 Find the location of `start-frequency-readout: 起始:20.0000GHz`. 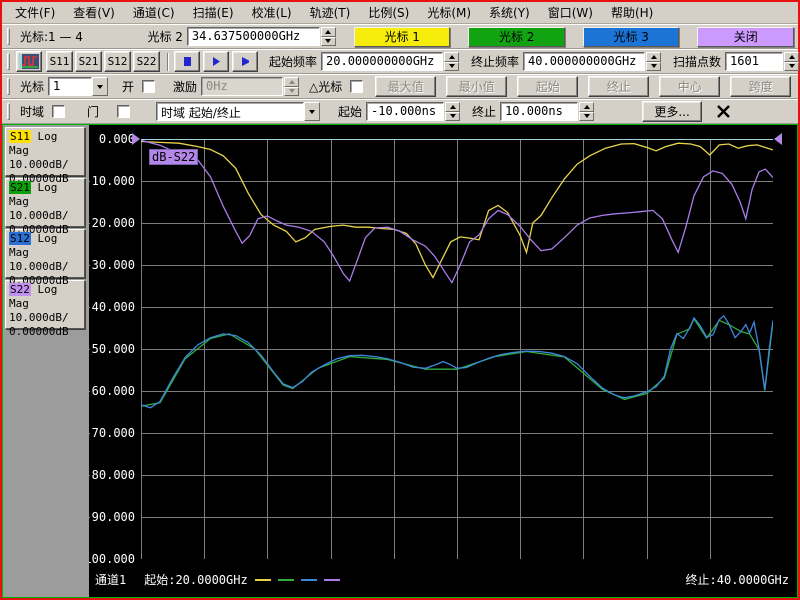

start-frequency-readout: 起始:20.0000GHz is located at coordinates (196, 580).